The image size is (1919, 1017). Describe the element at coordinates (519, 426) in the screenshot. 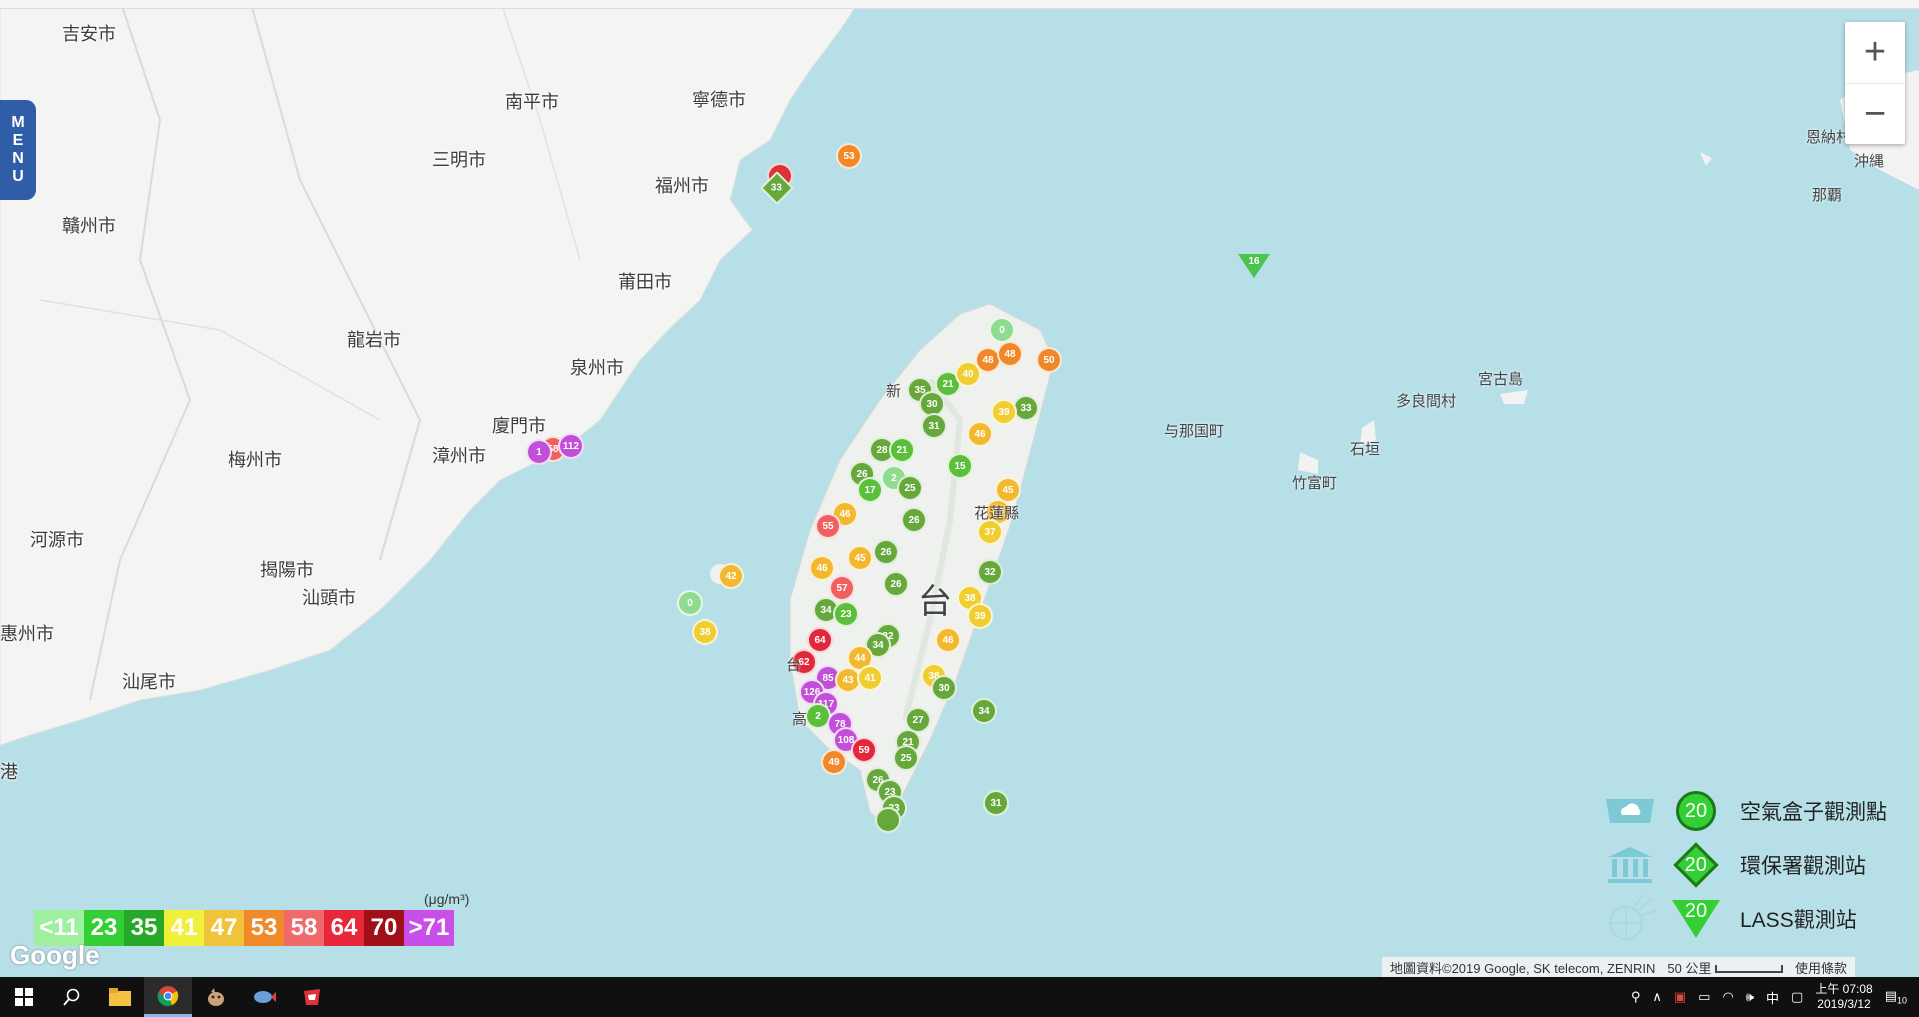

I see `city-label: 廈門市` at that location.